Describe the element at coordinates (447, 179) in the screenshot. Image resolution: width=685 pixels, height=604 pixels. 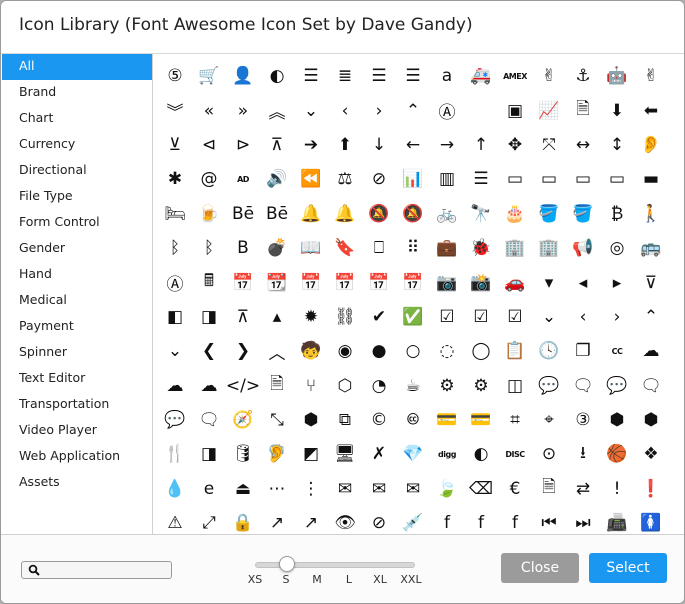
I see `barcode-icon: ▥` at that location.